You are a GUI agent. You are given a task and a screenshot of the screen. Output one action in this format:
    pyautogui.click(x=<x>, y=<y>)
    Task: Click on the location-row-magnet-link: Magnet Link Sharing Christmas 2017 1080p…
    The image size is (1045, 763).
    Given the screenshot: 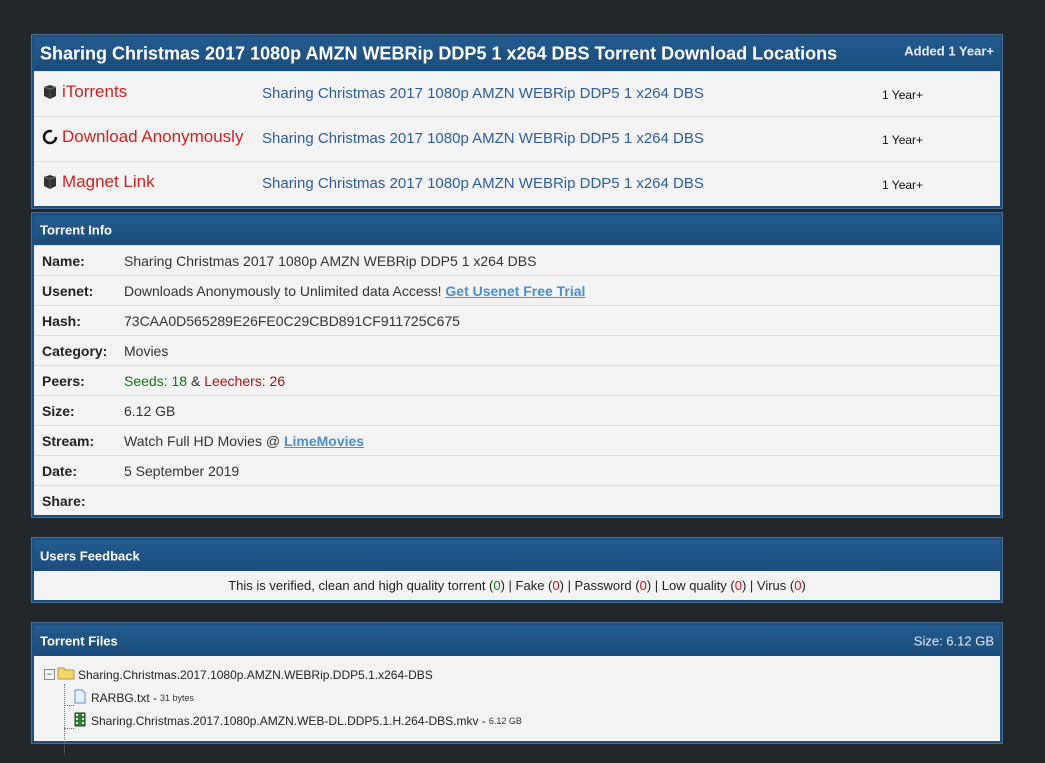 What is the action you would take?
    pyautogui.click(x=517, y=183)
    